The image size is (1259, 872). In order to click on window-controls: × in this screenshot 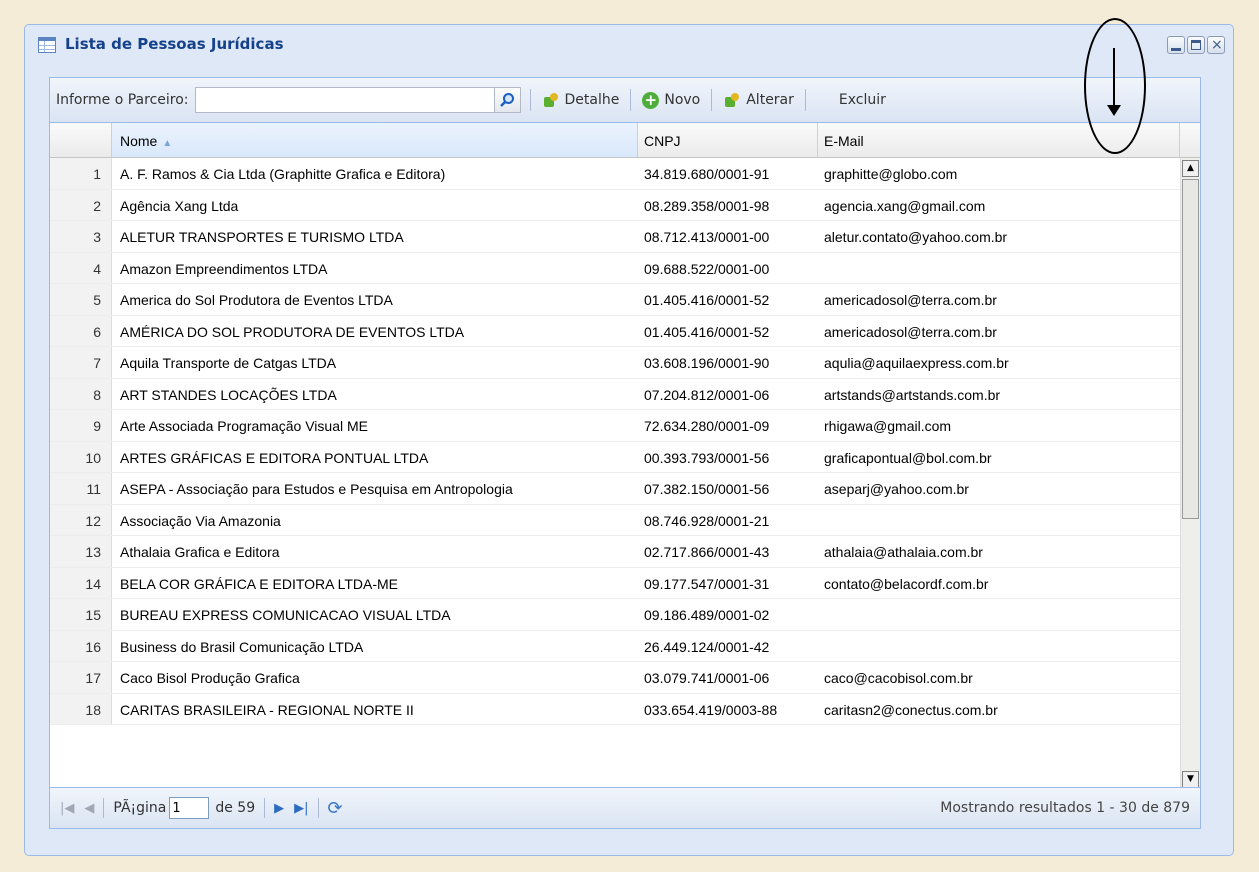, I will do `click(1196, 45)`.